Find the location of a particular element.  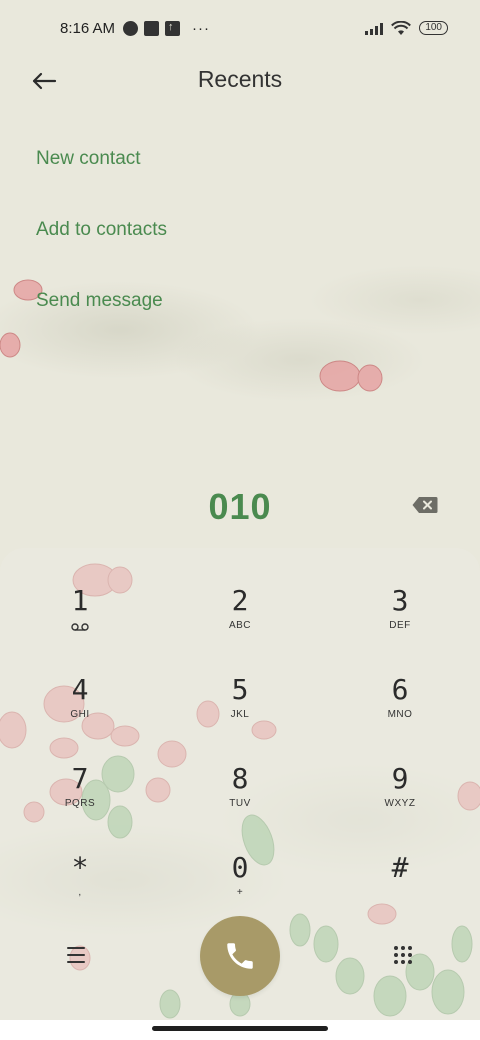

key-digit: 4 is located at coordinates (80, 689).